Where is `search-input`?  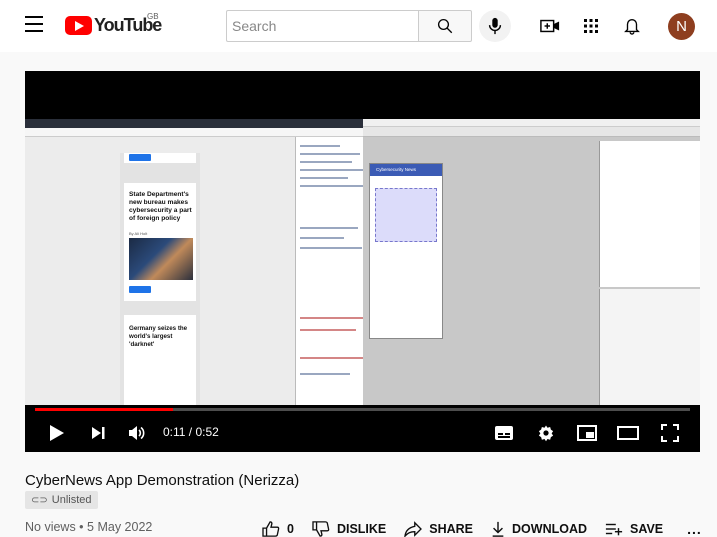
search-input is located at coordinates (322, 26).